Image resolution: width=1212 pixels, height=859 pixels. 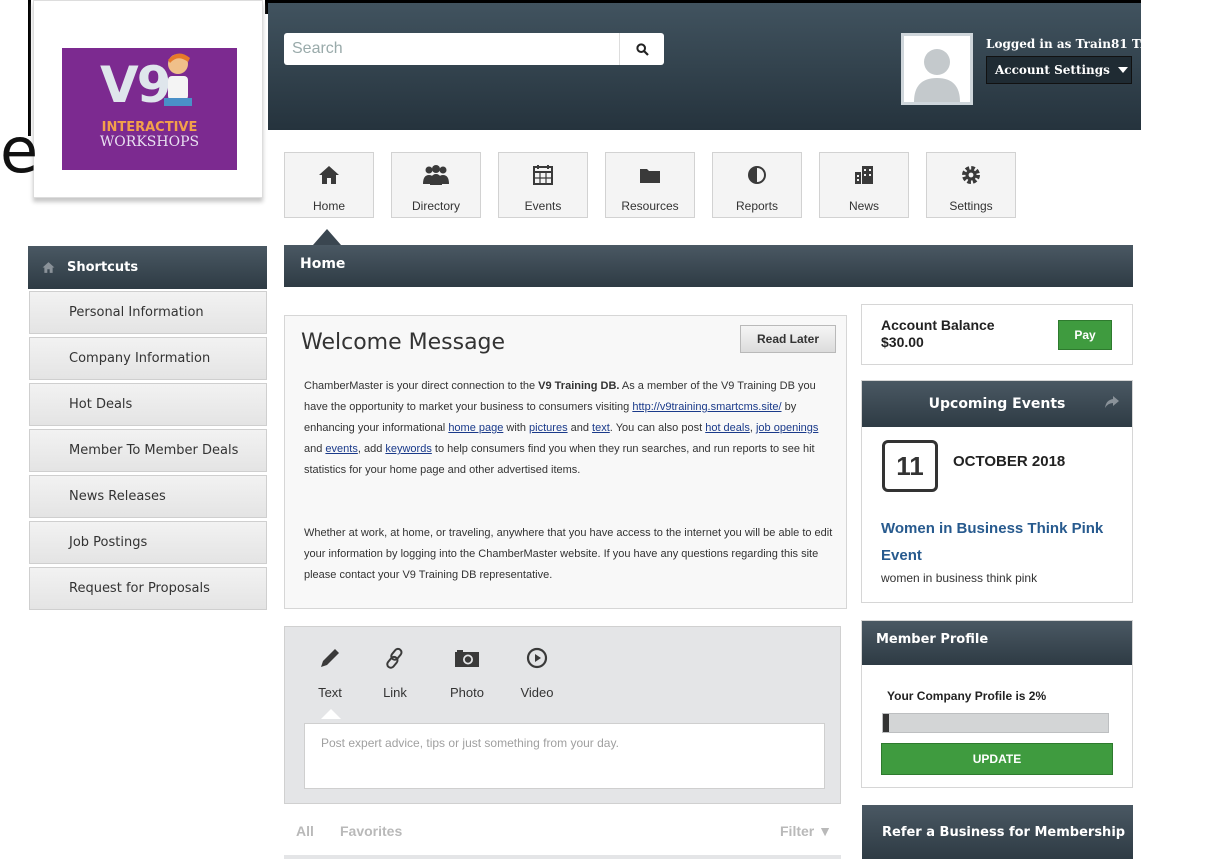 I want to click on avatar, so click(x=937, y=69).